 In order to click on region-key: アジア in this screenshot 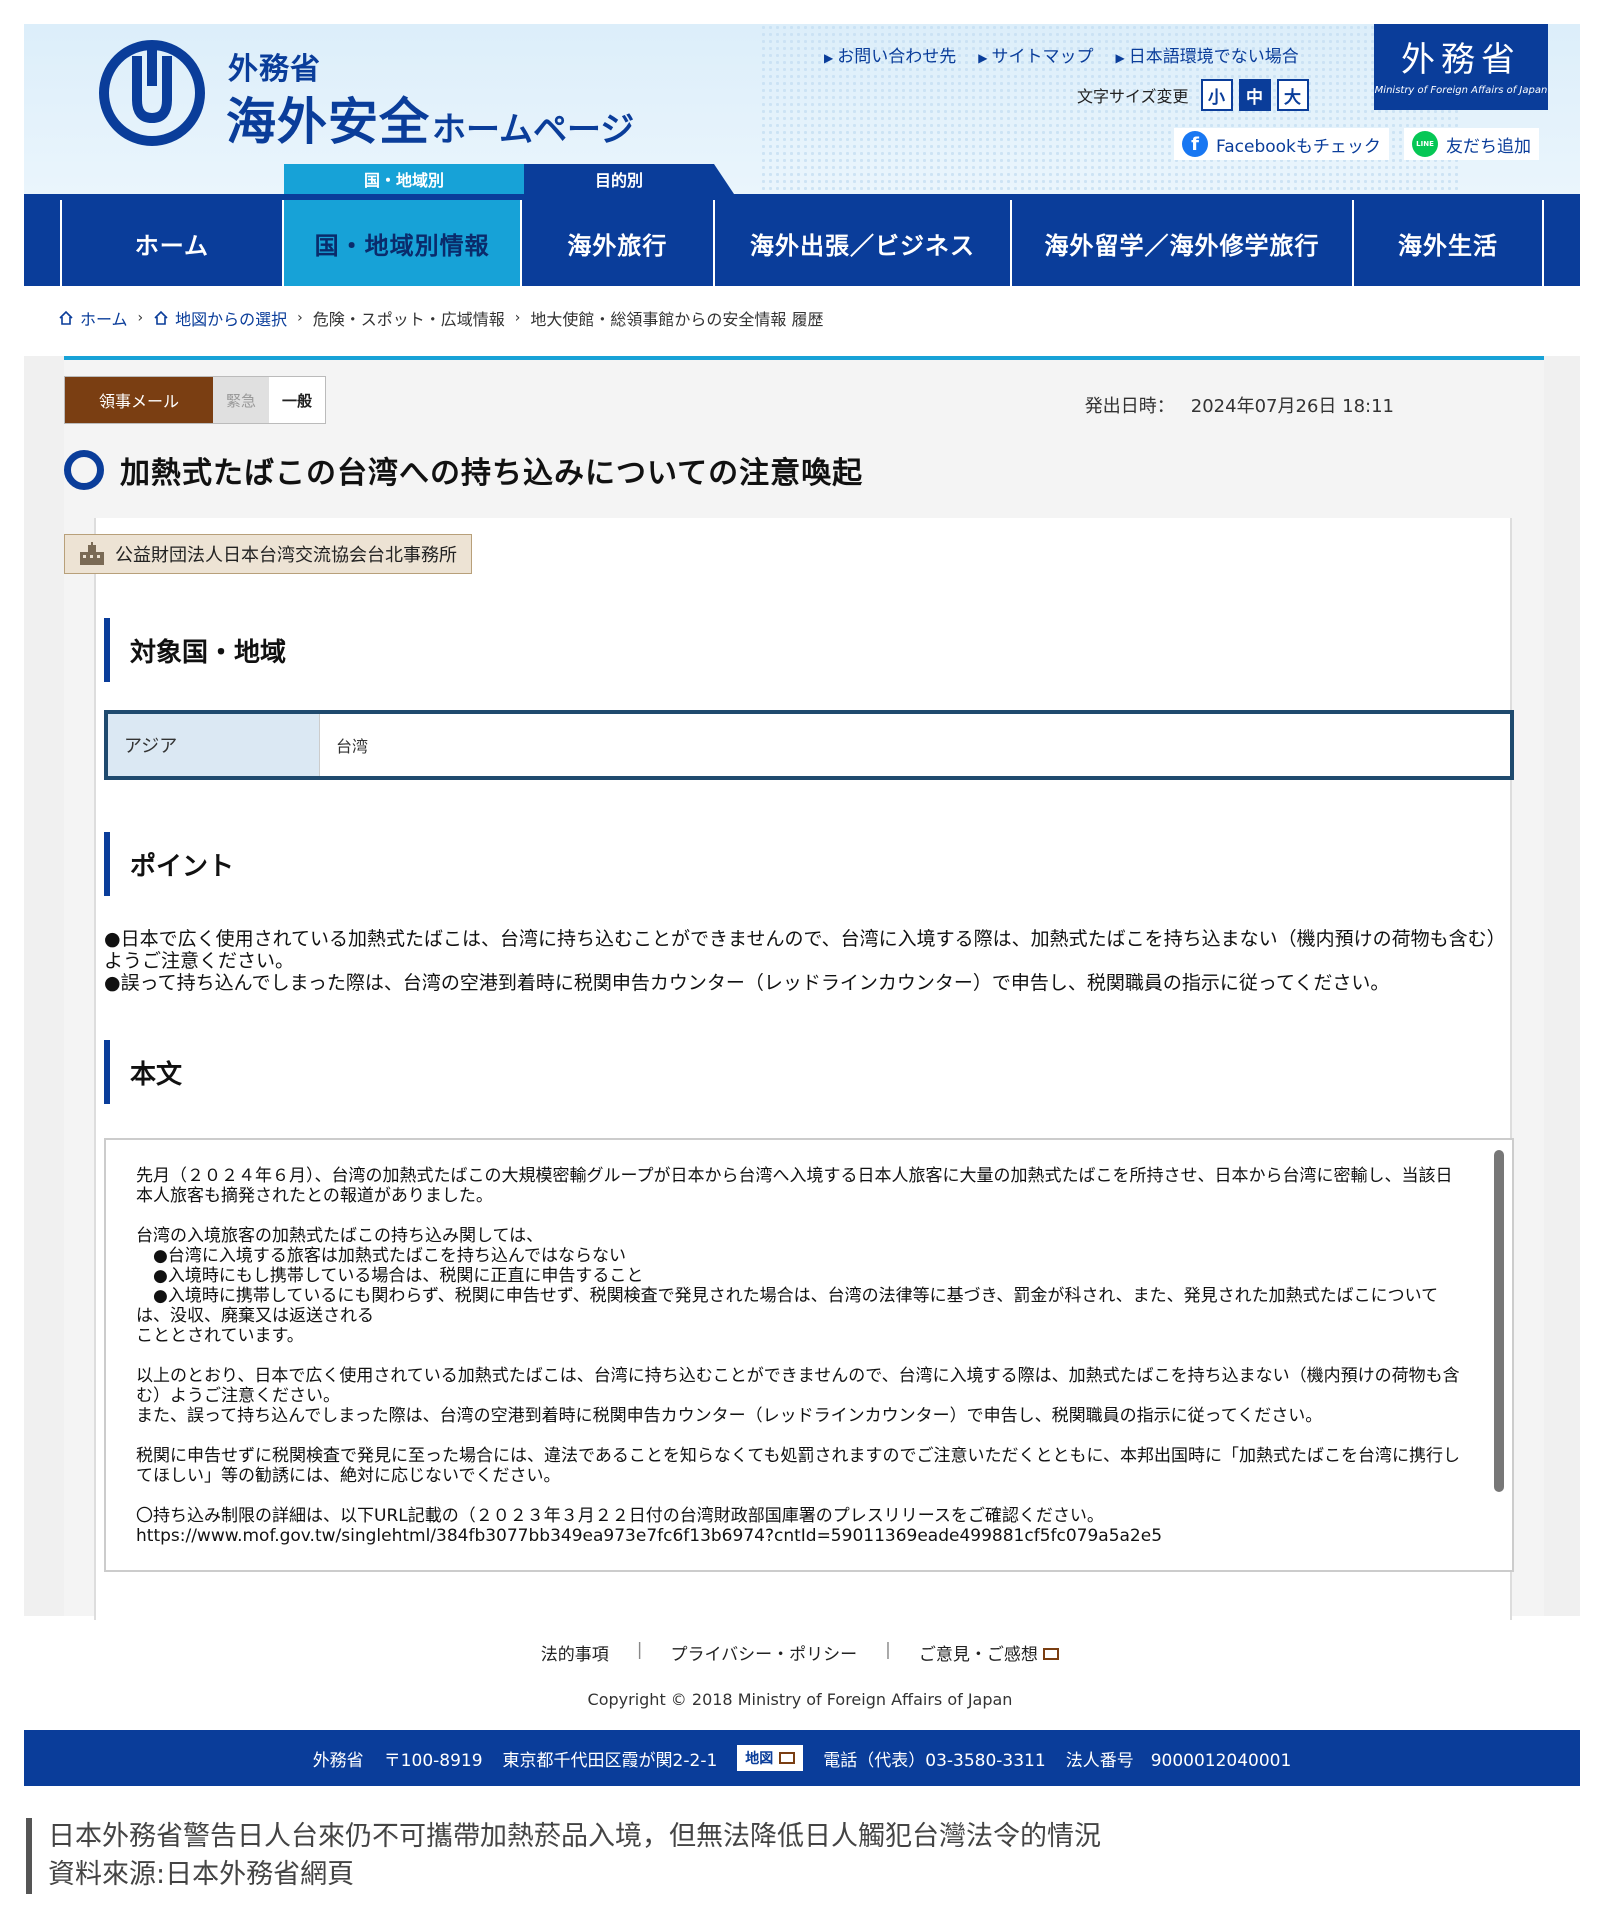, I will do `click(214, 745)`.